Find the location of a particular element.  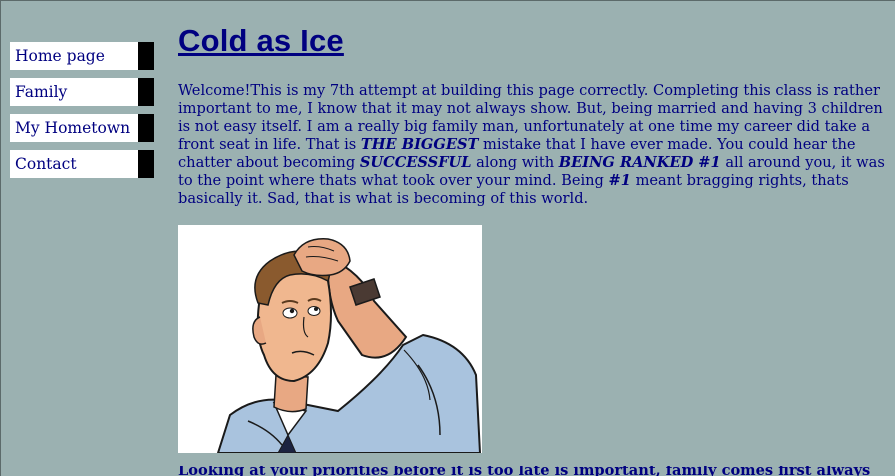

nav-item-my-hometown: My Hometown is located at coordinates (82, 128).